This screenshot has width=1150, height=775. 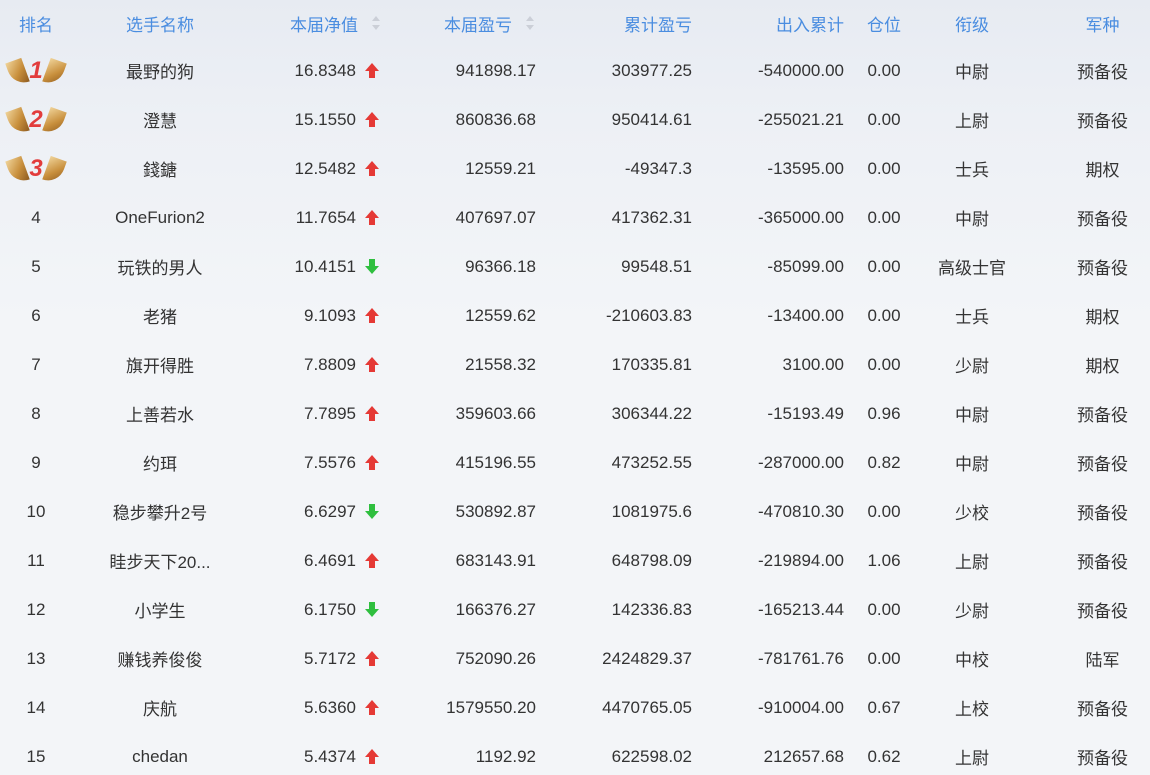 What do you see at coordinates (495, 511) in the screenshot?
I see `session-profit: 530892.87` at bounding box center [495, 511].